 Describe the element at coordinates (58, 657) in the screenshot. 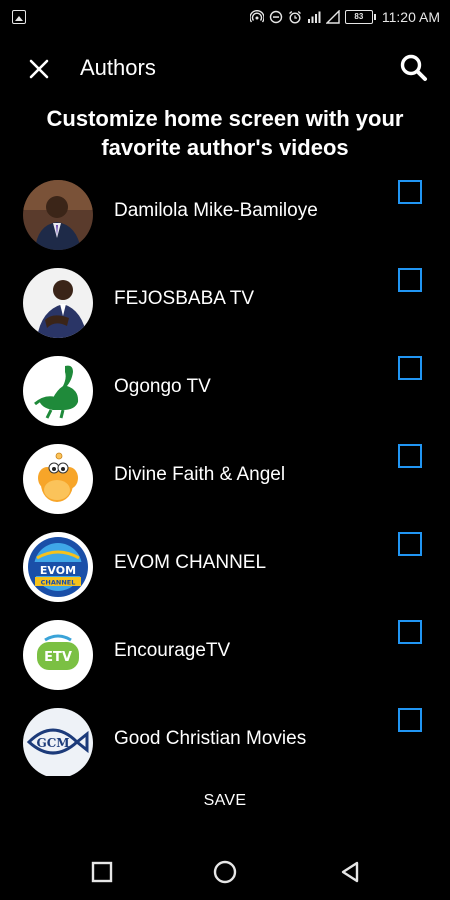

I see `etv-logo-text: ETV` at that location.